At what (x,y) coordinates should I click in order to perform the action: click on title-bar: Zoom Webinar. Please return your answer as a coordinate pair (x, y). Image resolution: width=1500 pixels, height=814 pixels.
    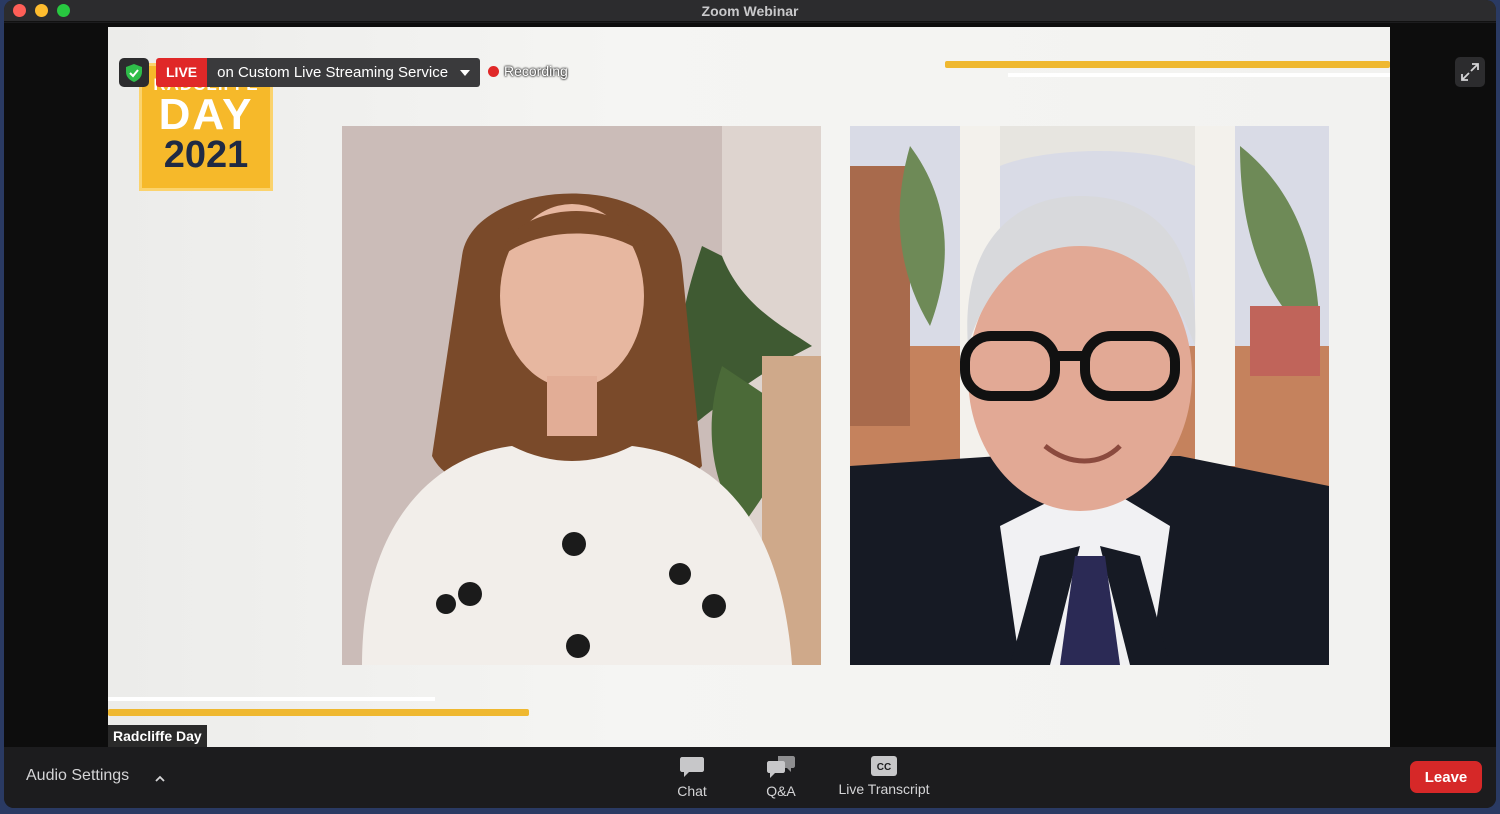
    Looking at the image, I should click on (750, 11).